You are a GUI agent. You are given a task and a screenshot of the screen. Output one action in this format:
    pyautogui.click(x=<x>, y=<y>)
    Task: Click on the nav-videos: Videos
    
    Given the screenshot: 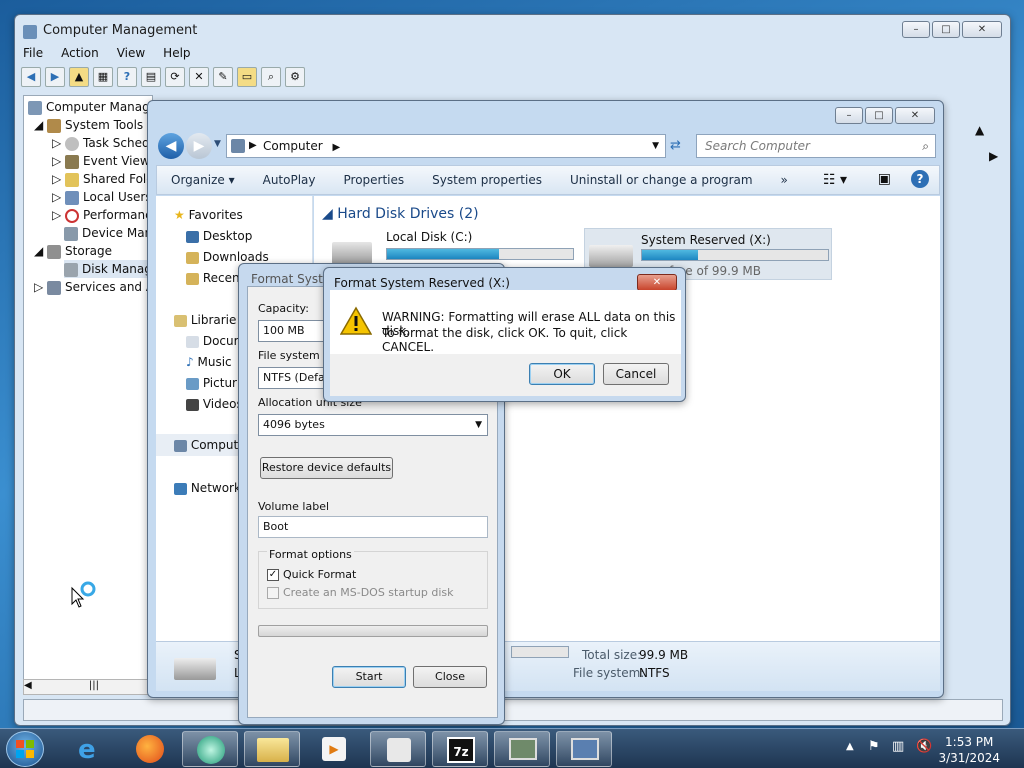 What is the action you would take?
    pyautogui.click(x=214, y=404)
    